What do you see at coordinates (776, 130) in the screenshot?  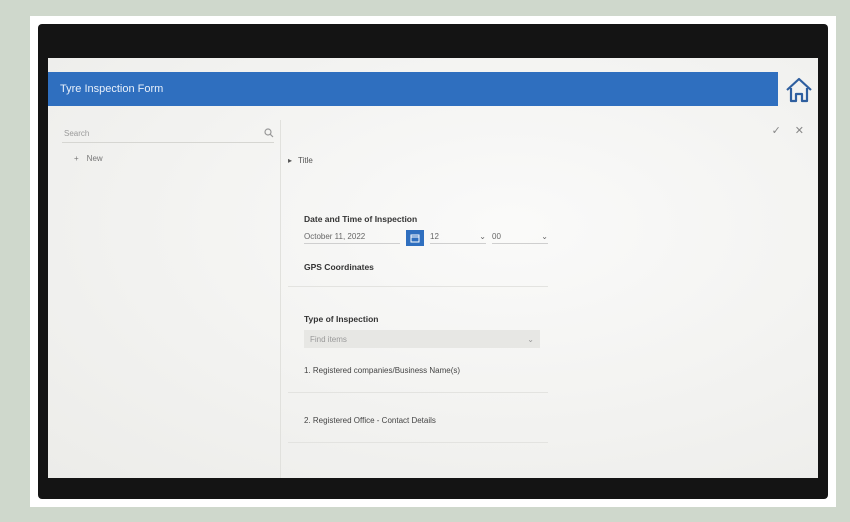 I see `check-icon: ✓` at bounding box center [776, 130].